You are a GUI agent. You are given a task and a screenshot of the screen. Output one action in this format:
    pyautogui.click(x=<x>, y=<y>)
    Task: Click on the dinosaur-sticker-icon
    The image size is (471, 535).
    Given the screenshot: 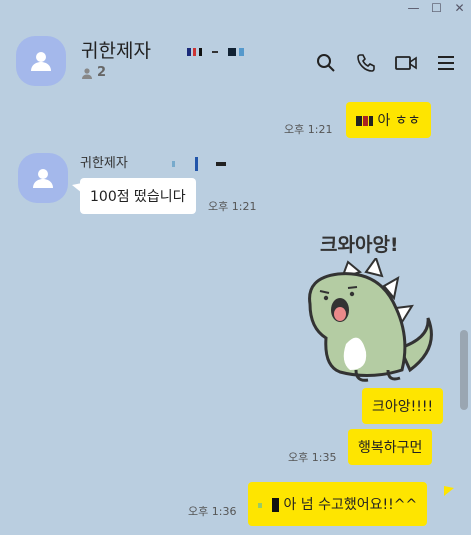 What is the action you would take?
    pyautogui.click(x=370, y=320)
    